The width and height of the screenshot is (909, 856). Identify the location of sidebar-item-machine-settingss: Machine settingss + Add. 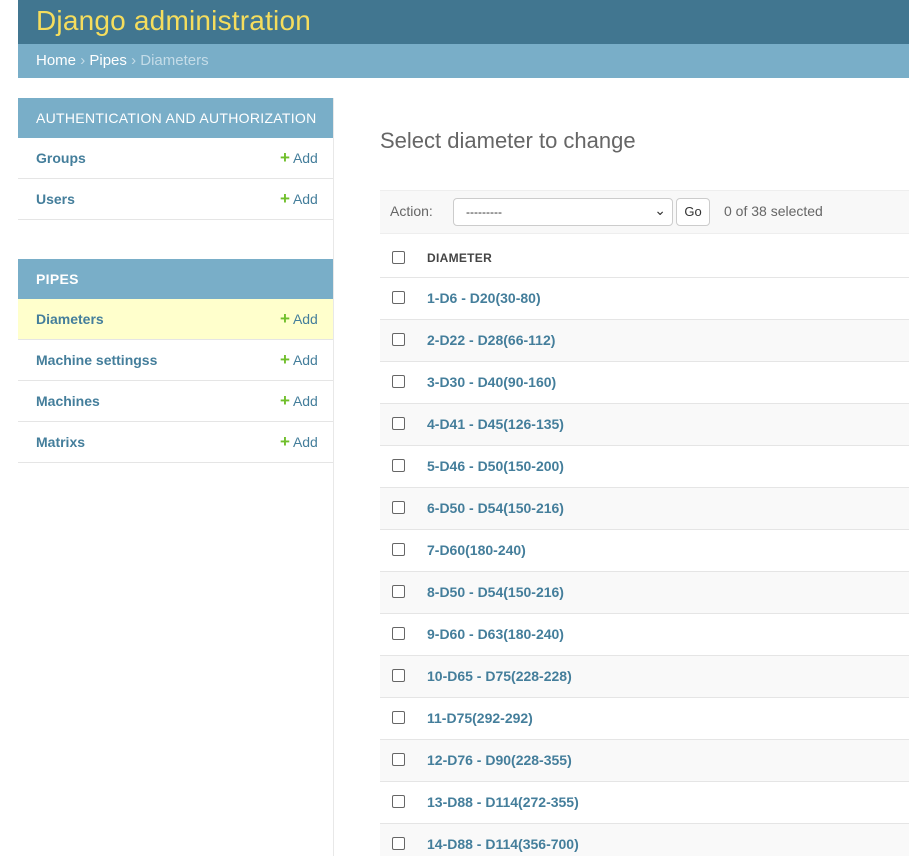
(175, 360).